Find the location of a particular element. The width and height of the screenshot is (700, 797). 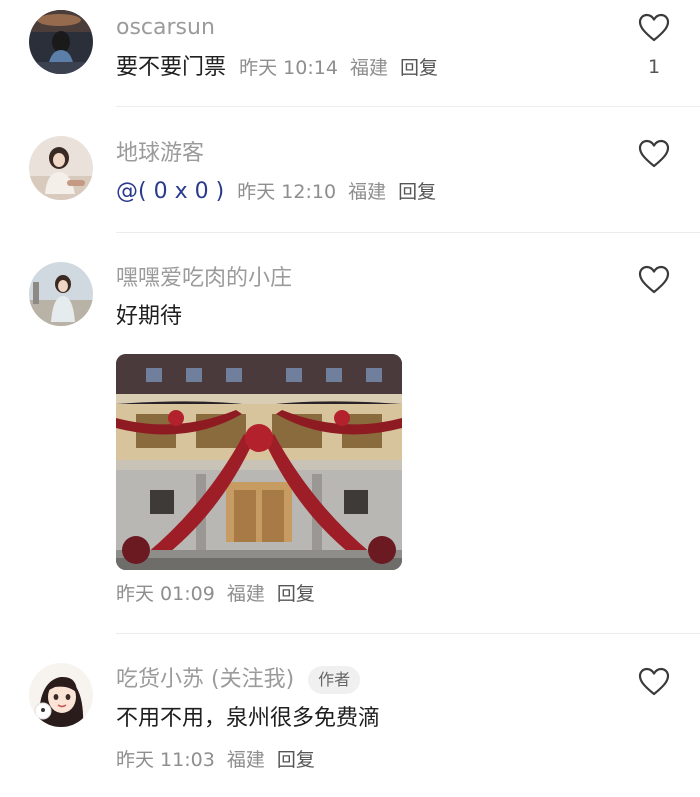

avatar-woman-night-icon is located at coordinates (61, 42).